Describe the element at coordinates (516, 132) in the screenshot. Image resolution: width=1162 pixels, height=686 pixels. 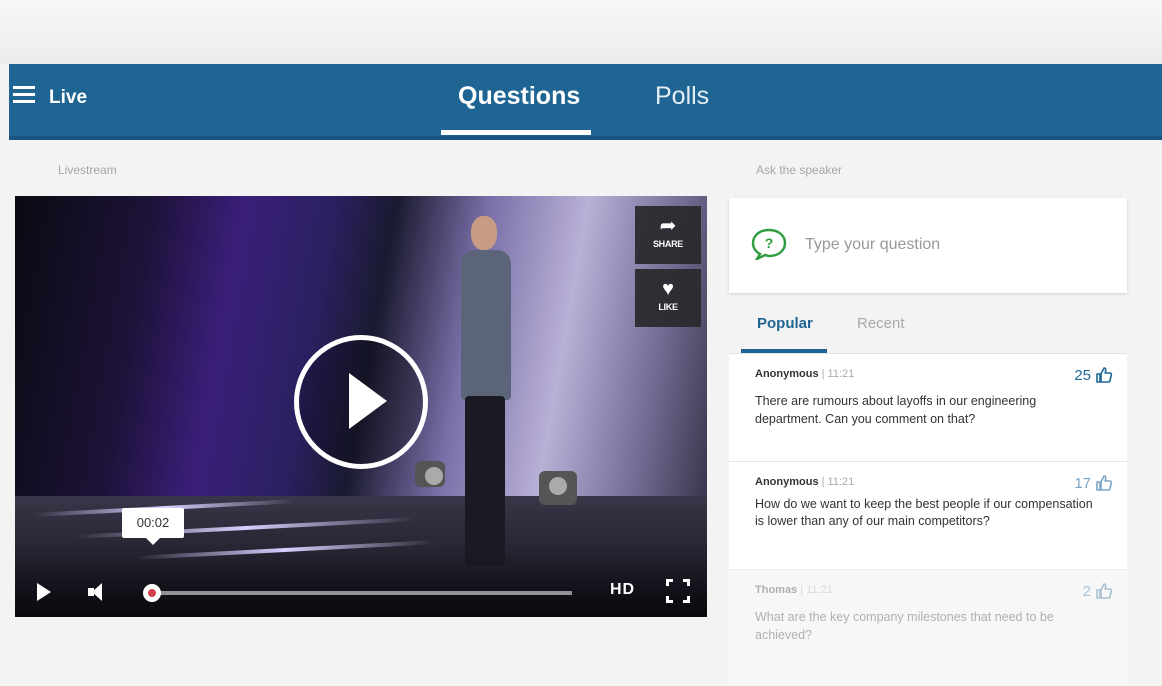
I see `active-tab-indicator` at that location.